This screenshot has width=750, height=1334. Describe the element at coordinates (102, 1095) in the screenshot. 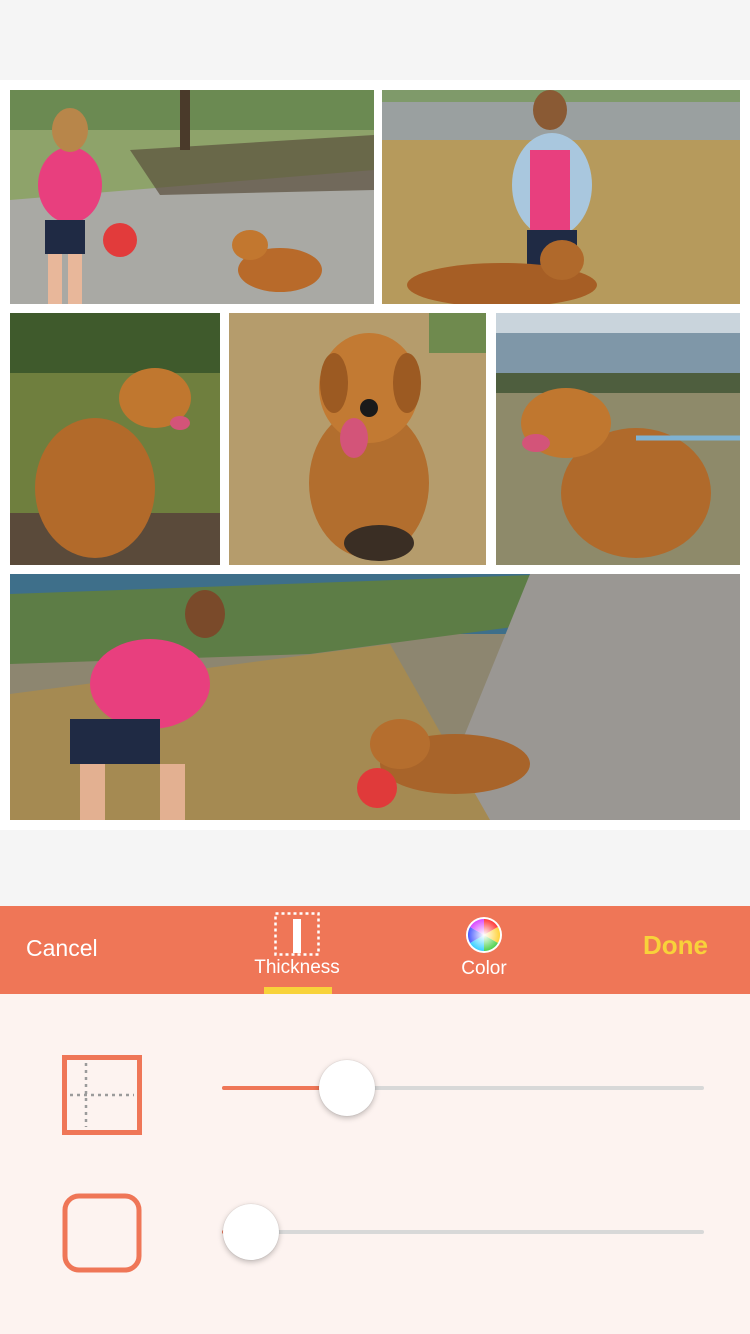

I see `inner-spacing-icon` at that location.